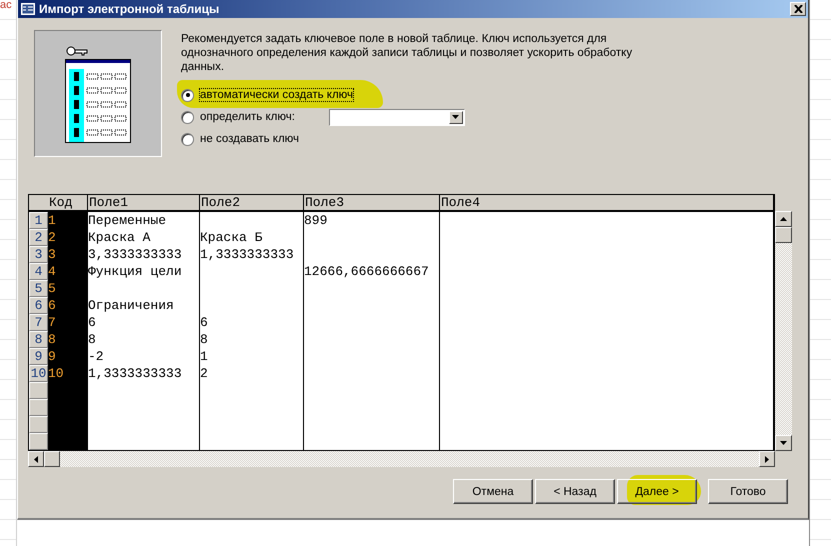 This screenshot has width=831, height=546. Describe the element at coordinates (767, 459) in the screenshot. I see `scroll-right-icon` at that location.